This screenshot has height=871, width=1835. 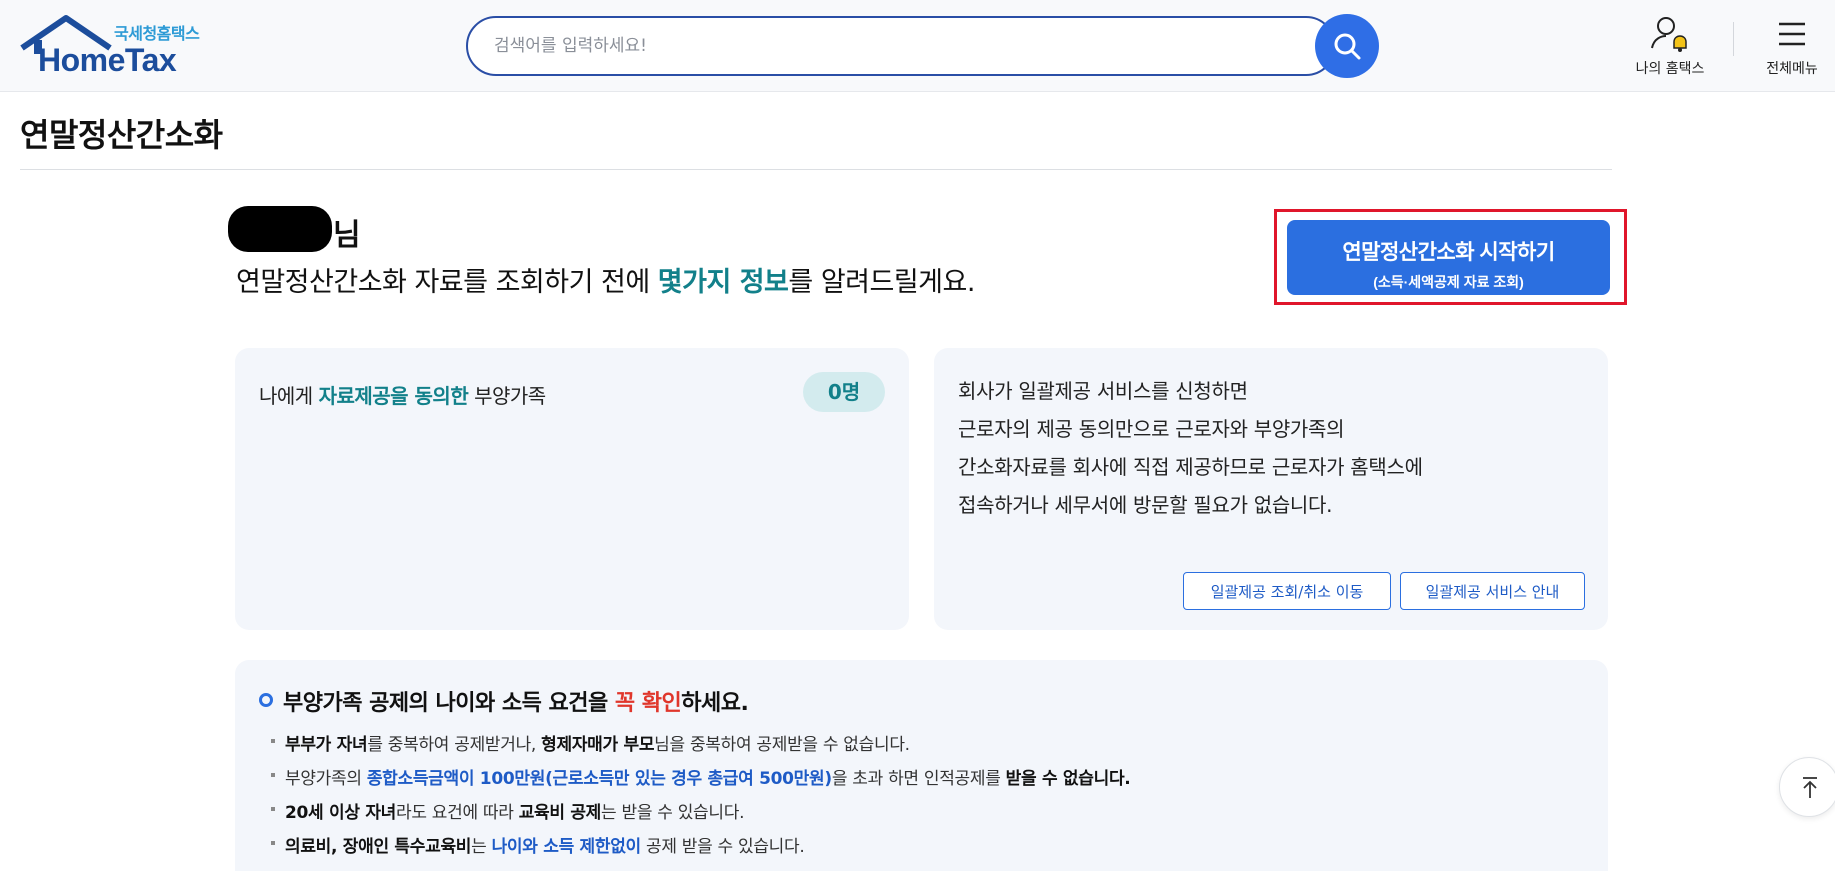 I want to click on notice-text: 는, so click(x=481, y=847).